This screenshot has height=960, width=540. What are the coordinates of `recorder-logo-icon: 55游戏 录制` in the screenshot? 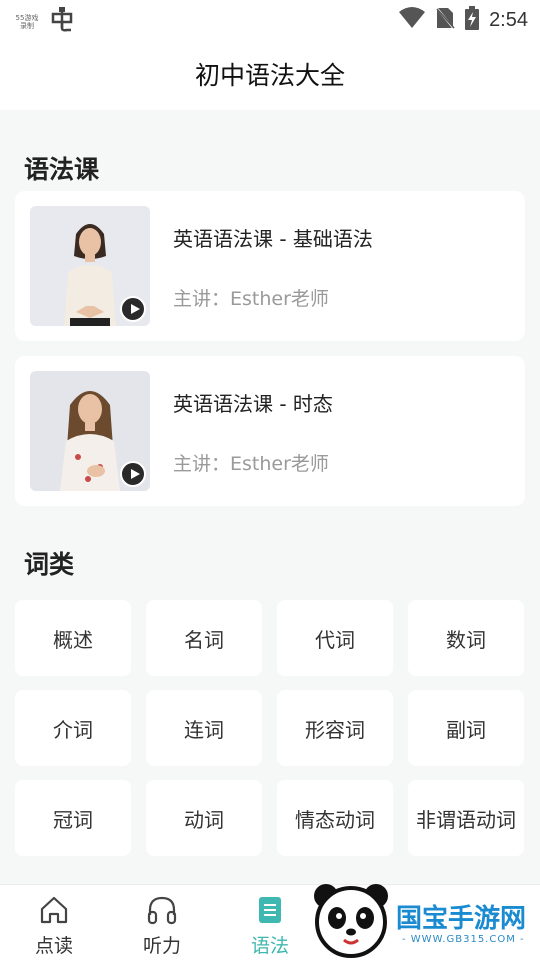 It's located at (27, 22).